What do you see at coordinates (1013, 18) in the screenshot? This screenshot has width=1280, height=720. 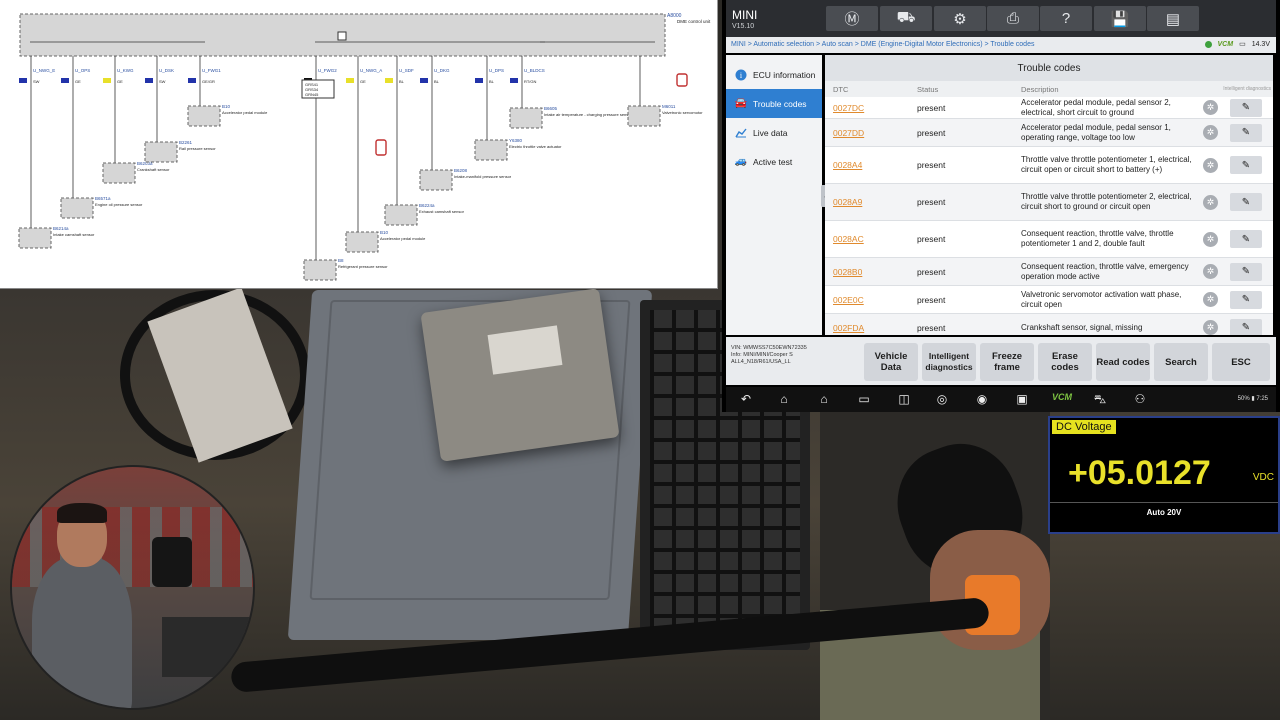 I see `printer-icon: ⎙` at bounding box center [1013, 18].